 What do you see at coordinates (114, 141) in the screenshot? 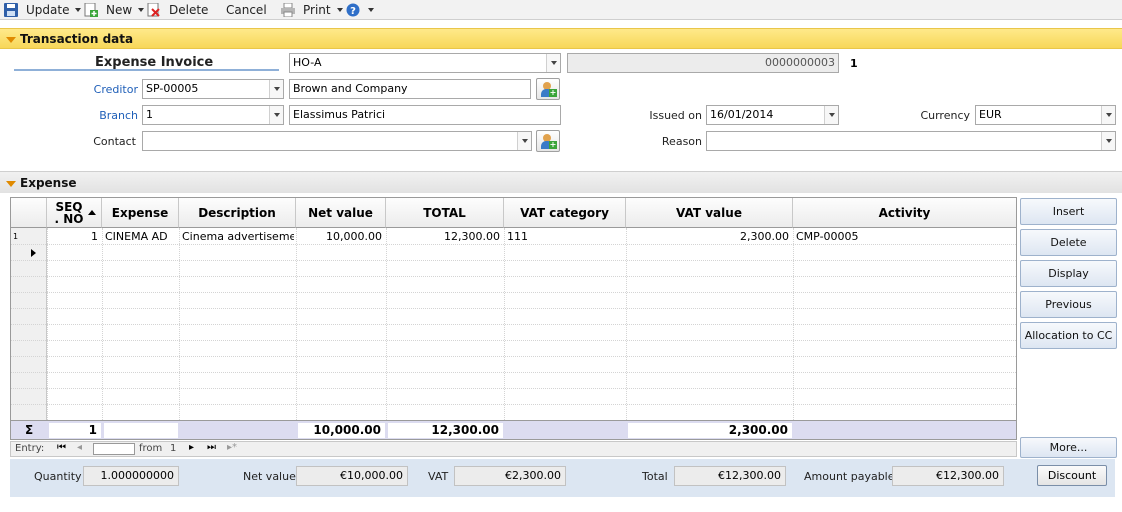
I see `contact-label: Contact` at bounding box center [114, 141].